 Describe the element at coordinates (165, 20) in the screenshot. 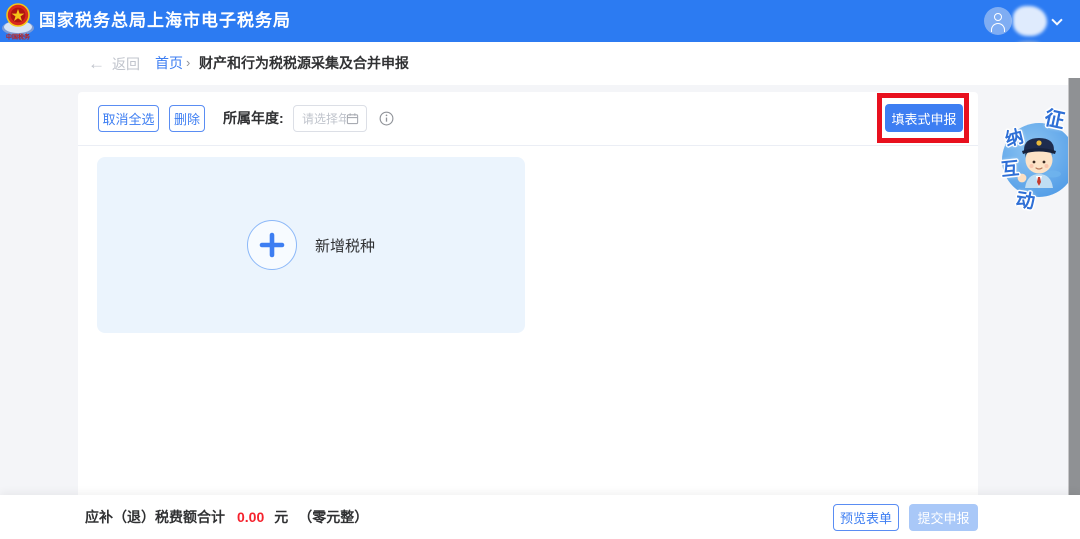

I see `app-title: 国家税务总局上海市电子税务局` at that location.